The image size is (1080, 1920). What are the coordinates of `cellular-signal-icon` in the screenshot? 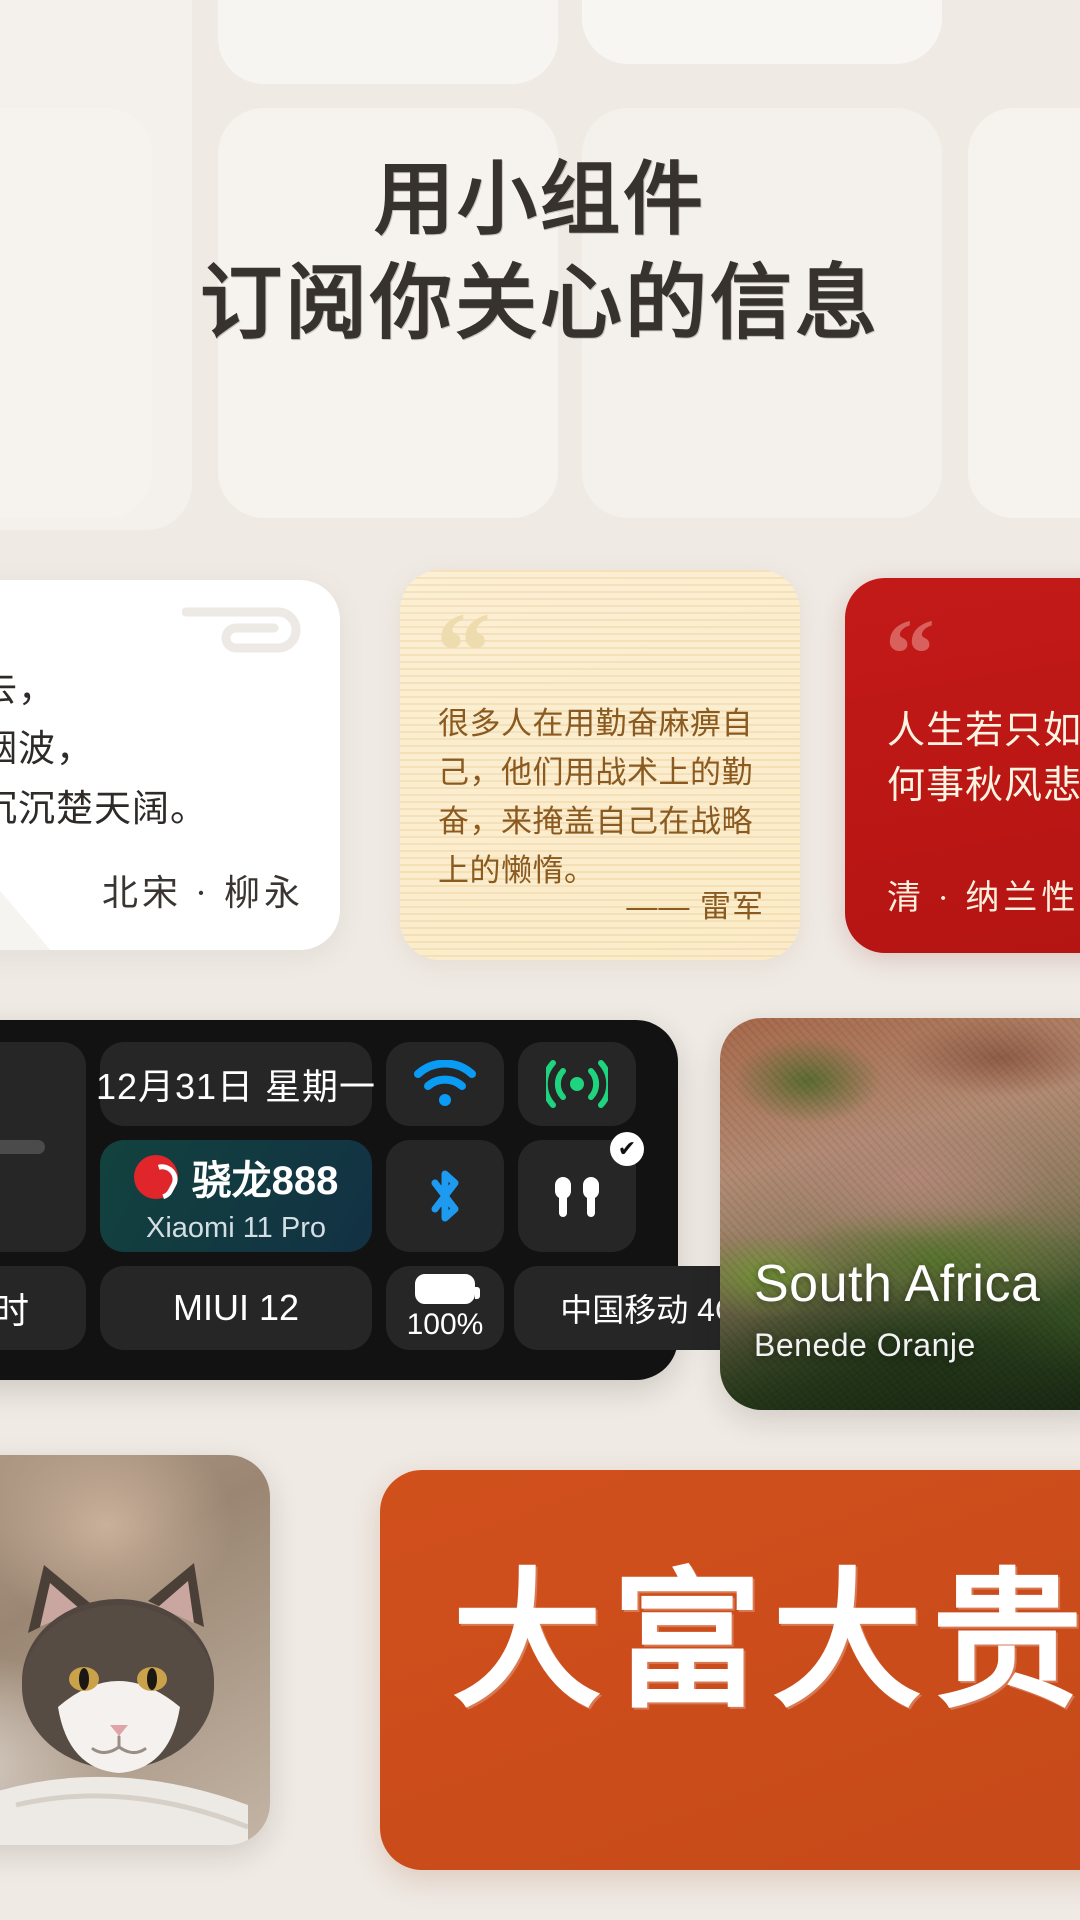 It's located at (577, 1084).